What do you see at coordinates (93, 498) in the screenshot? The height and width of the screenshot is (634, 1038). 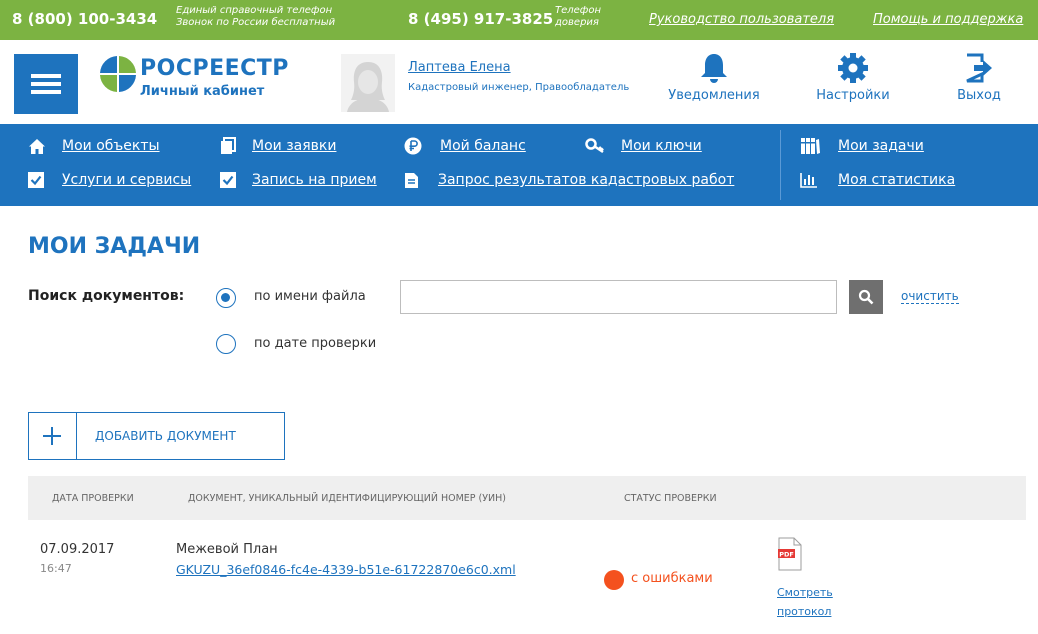 I see `column-check-date: ДАТА ПРОВЕРКИ` at bounding box center [93, 498].